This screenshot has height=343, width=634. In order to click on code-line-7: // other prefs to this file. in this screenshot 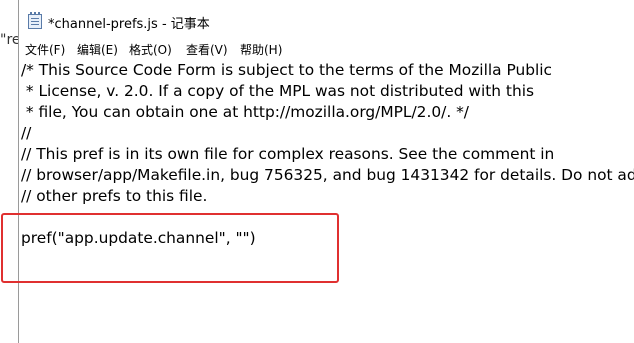, I will do `click(114, 196)`.